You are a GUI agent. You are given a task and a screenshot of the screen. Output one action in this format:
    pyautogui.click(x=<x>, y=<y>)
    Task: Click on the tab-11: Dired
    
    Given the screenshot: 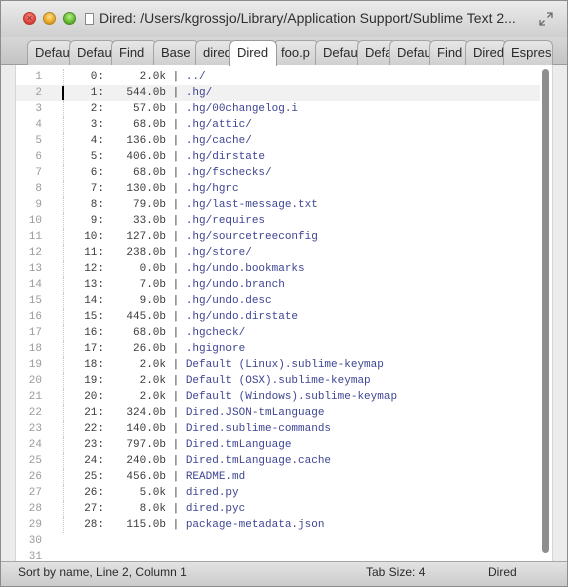 What is the action you would take?
    pyautogui.click(x=486, y=52)
    